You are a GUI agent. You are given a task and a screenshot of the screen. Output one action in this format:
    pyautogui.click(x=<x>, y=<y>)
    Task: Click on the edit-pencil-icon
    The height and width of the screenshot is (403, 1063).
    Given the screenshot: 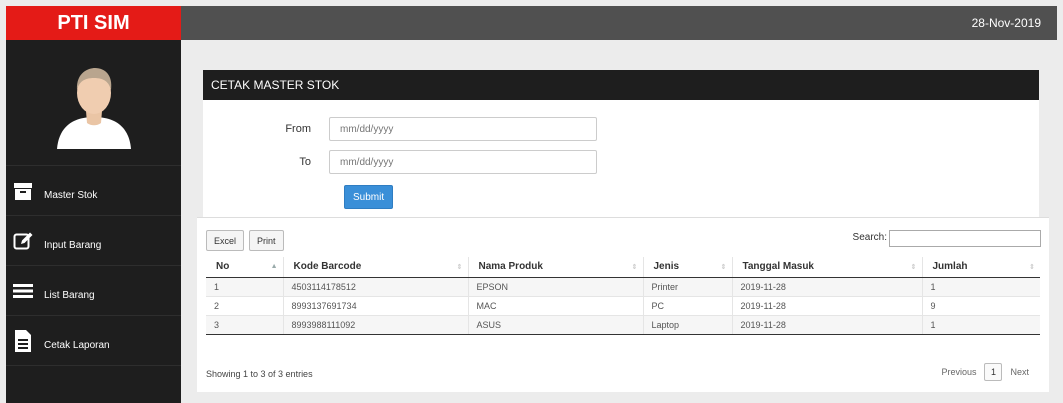 What is the action you would take?
    pyautogui.click(x=23, y=241)
    